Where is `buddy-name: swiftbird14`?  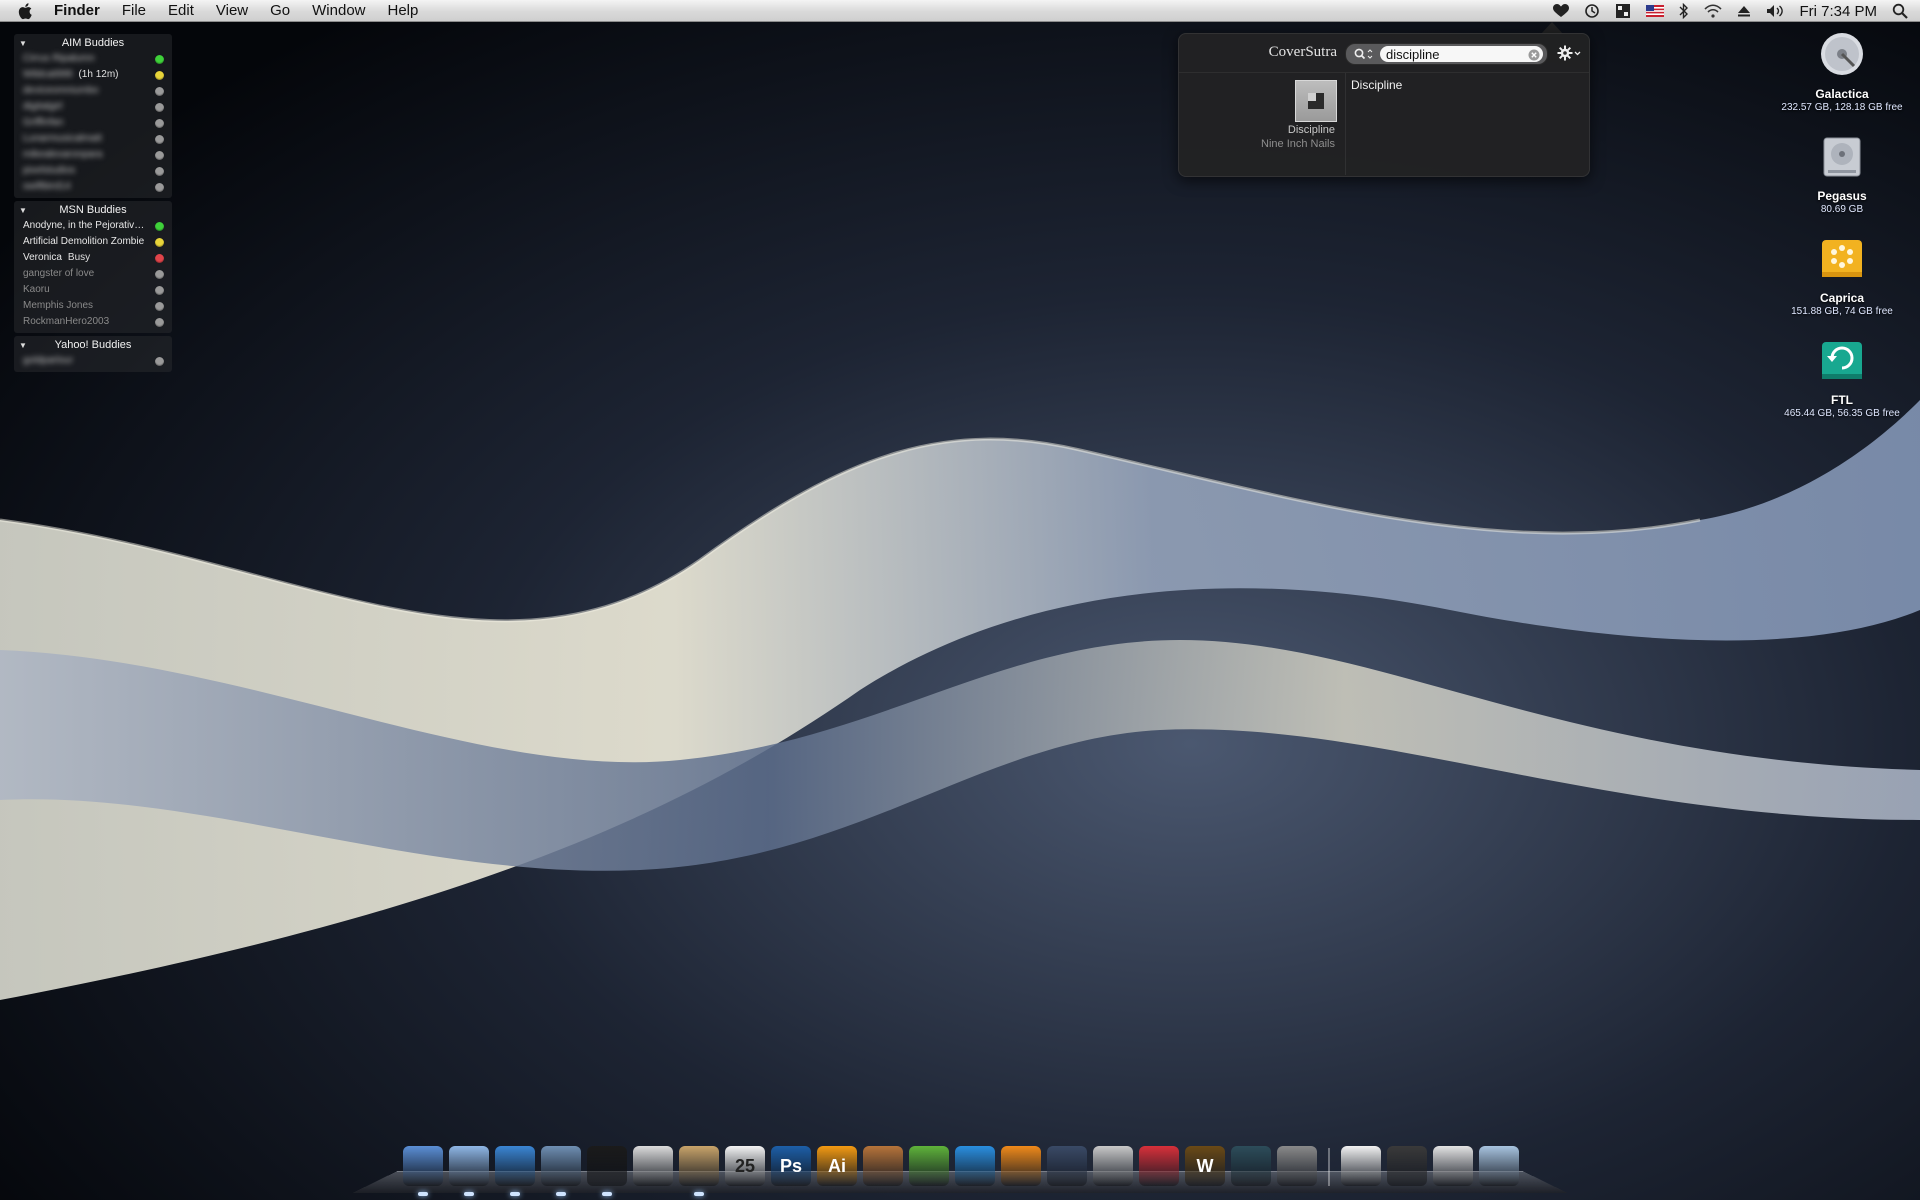
buddy-name: swiftbird14 is located at coordinates (47, 186).